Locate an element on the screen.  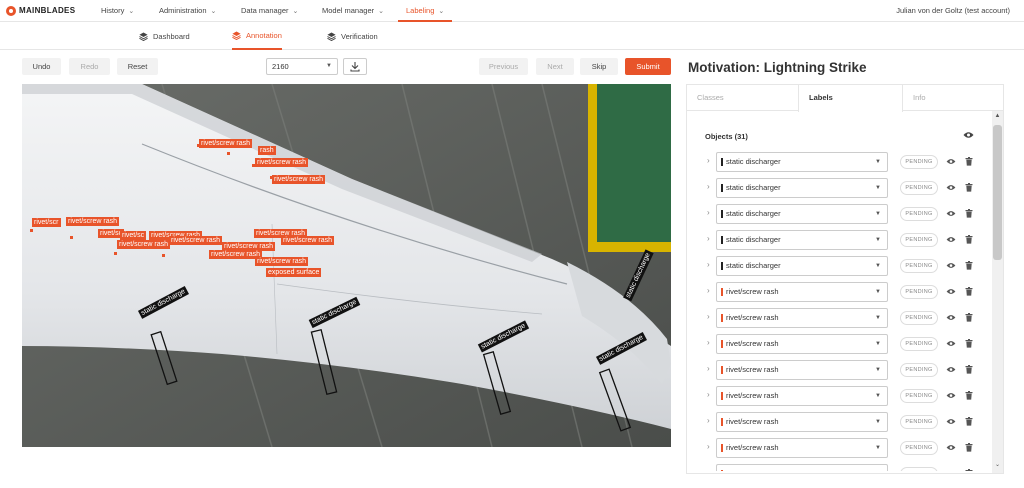
panel-scrollbar: ▲ ⌄ is located at coordinates (997, 292).